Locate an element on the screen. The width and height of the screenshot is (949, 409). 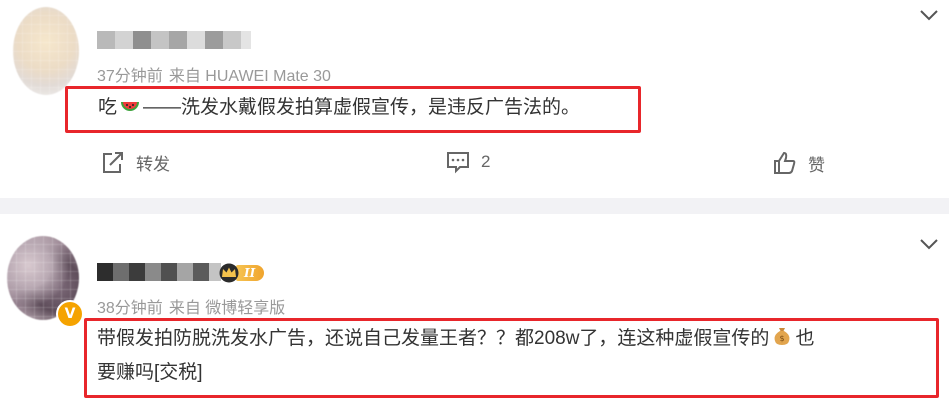
repost-label: 转发 is located at coordinates (153, 164).